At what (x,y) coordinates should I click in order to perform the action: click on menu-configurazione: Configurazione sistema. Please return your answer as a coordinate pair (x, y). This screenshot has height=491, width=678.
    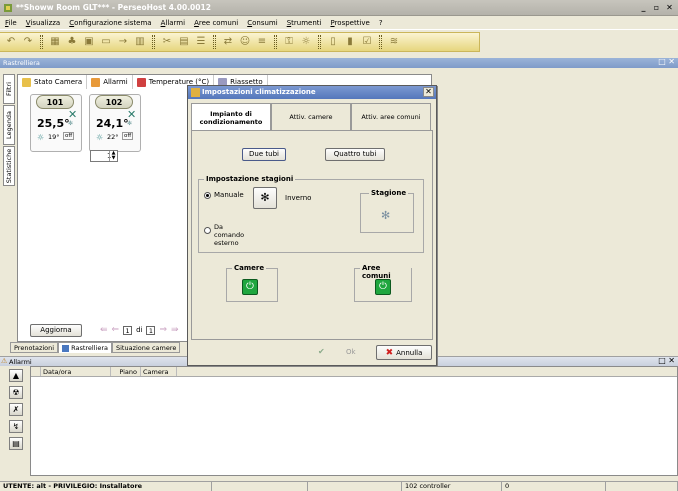
    Looking at the image, I should click on (110, 23).